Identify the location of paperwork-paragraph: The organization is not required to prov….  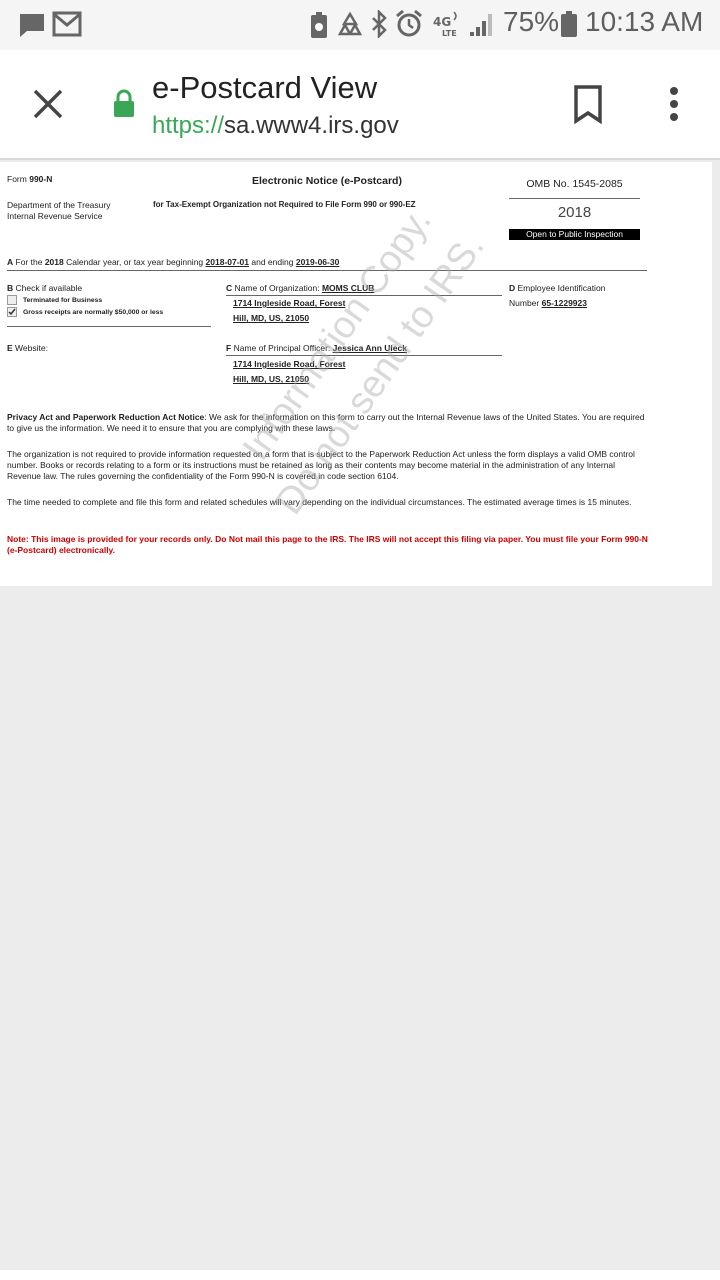
(321, 465).